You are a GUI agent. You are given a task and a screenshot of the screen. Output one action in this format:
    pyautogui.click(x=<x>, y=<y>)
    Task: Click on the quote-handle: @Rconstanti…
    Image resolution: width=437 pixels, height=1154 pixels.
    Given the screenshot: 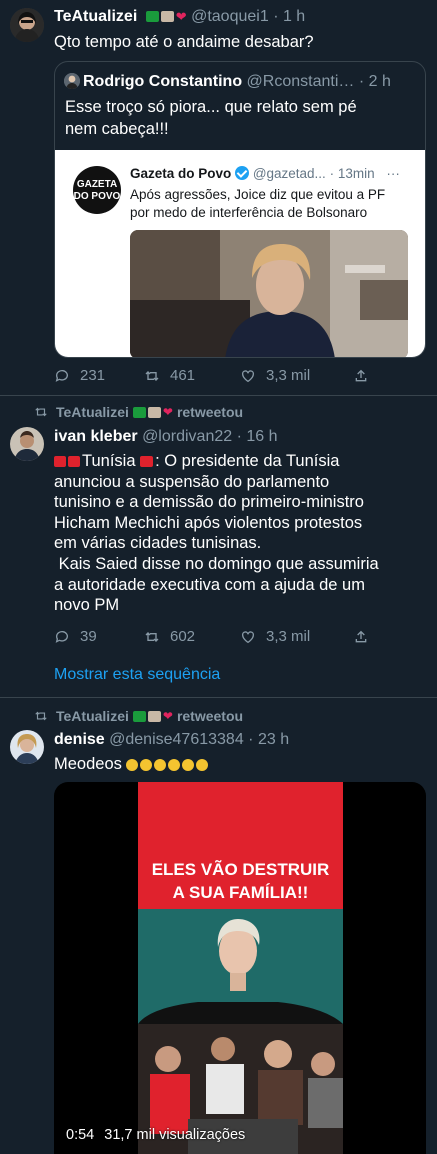 What is the action you would take?
    pyautogui.click(x=300, y=81)
    